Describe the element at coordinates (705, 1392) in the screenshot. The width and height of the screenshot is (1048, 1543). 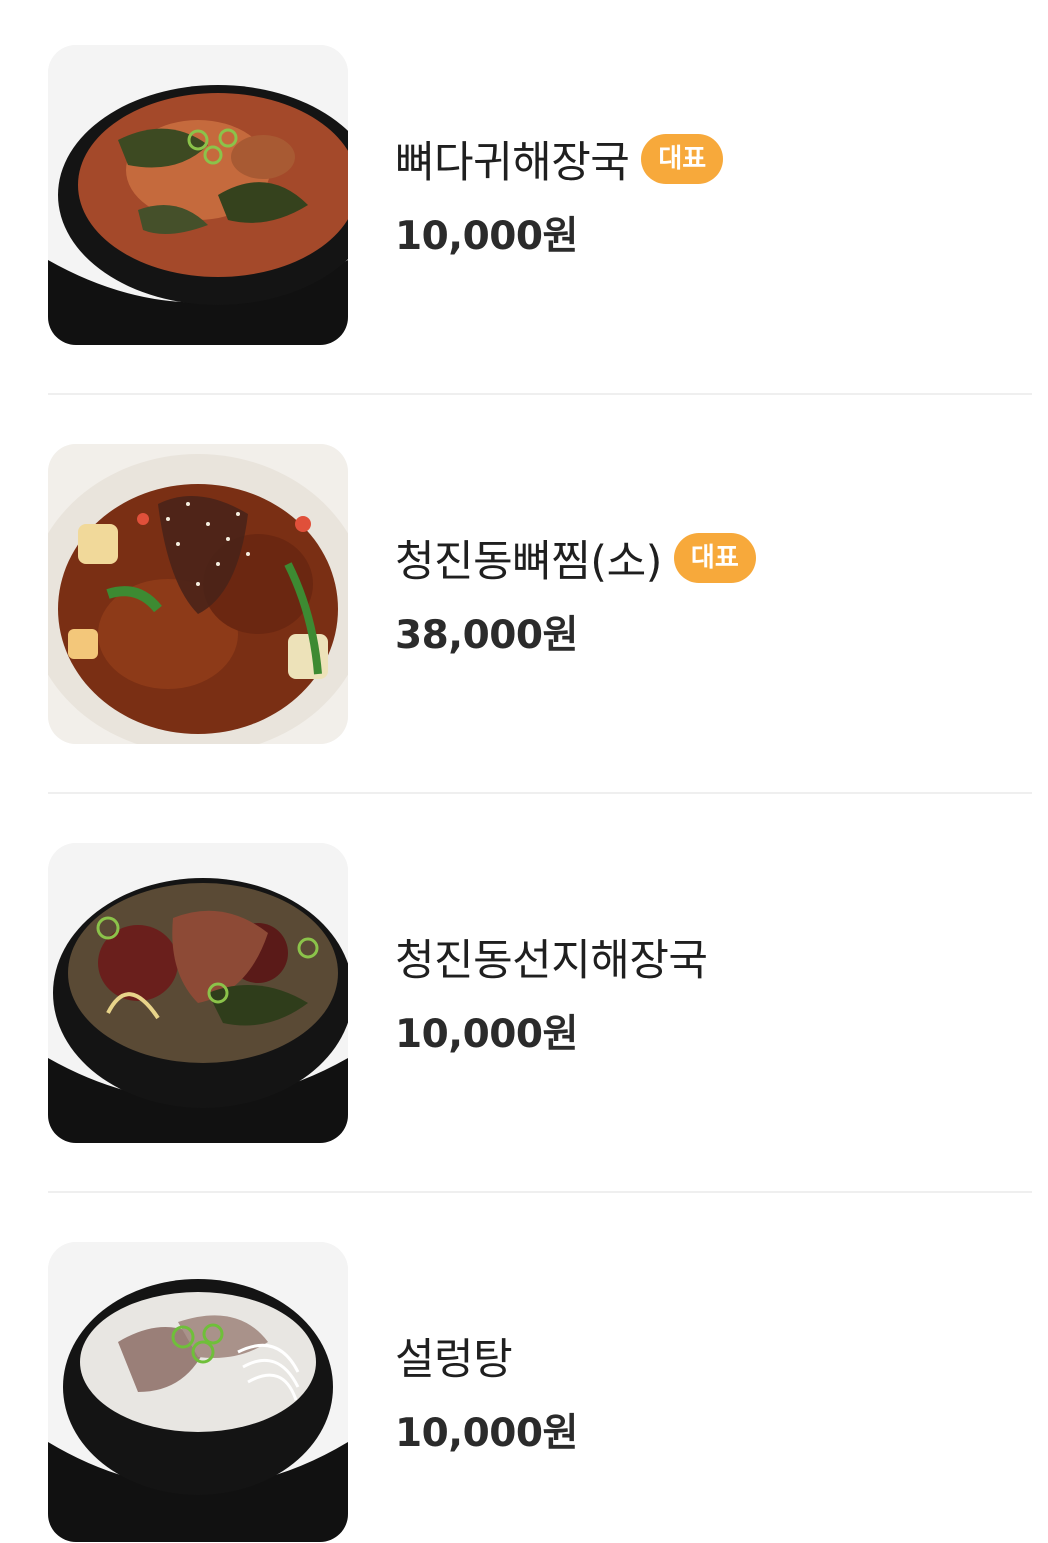
I see `menu-item-info: 설렁탕 10,000원` at that location.